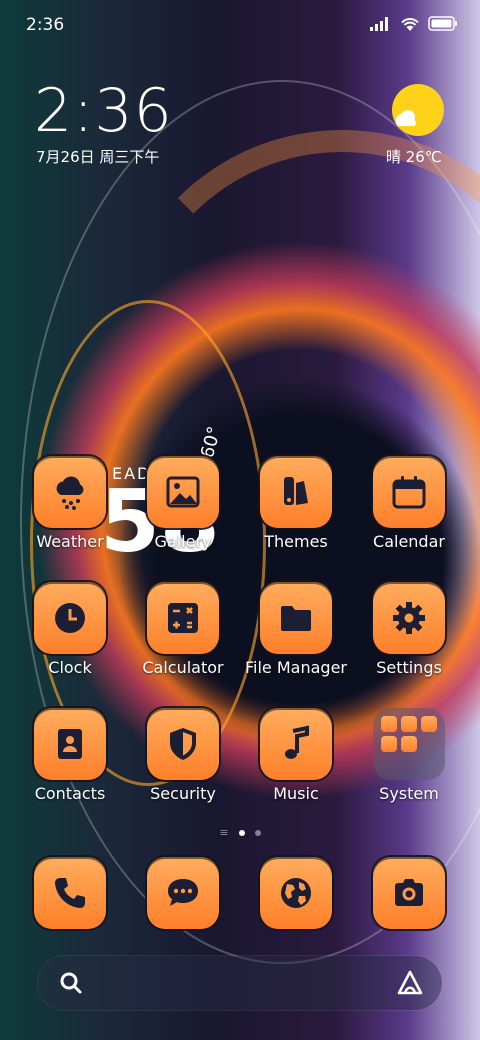 Image resolution: width=480 pixels, height=1040 pixels. What do you see at coordinates (103, 111) in the screenshot?
I see `clock-widget-time: 2:36` at bounding box center [103, 111].